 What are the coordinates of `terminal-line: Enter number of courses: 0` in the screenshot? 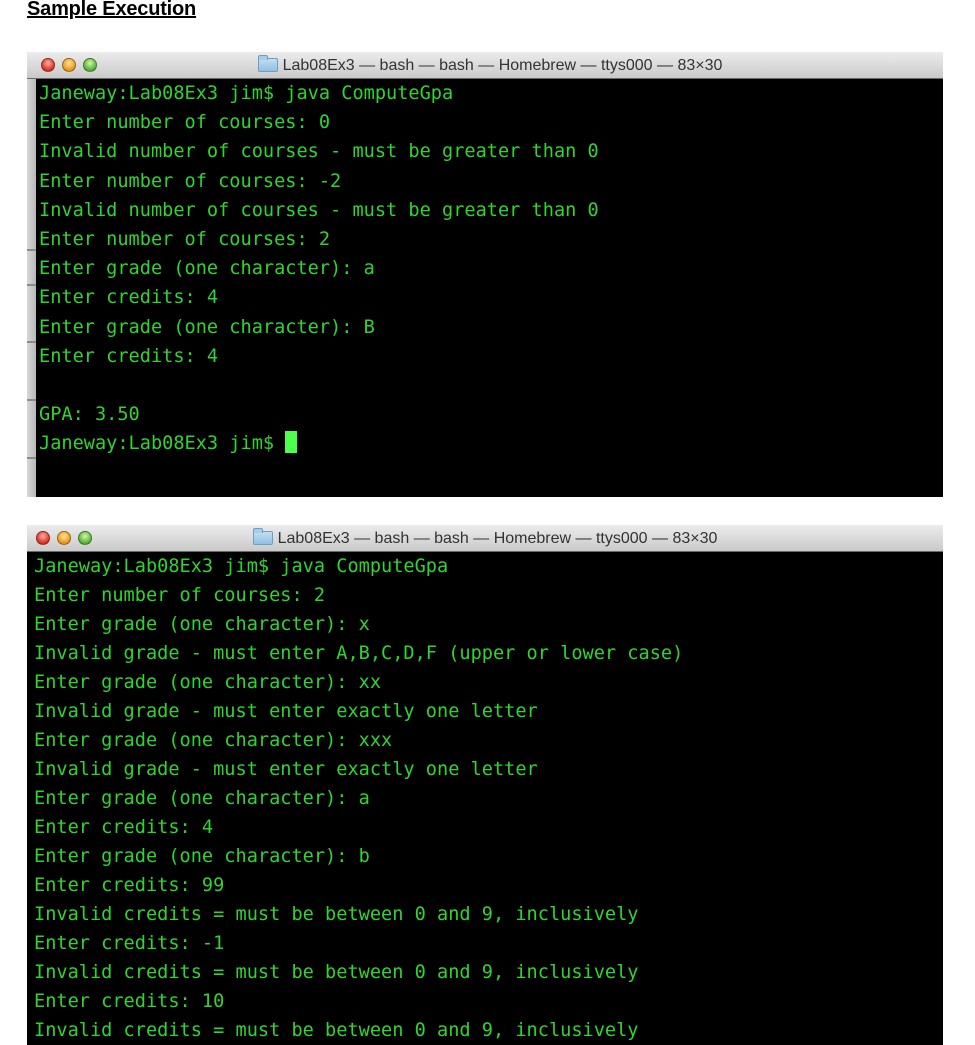 It's located at (185, 123).